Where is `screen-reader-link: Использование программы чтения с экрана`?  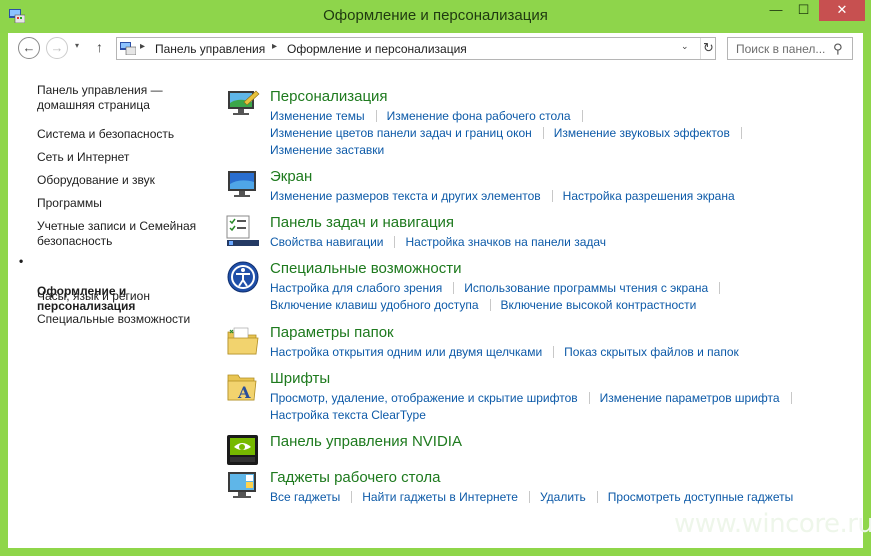 screen-reader-link: Использование программы чтения с экрана is located at coordinates (586, 288).